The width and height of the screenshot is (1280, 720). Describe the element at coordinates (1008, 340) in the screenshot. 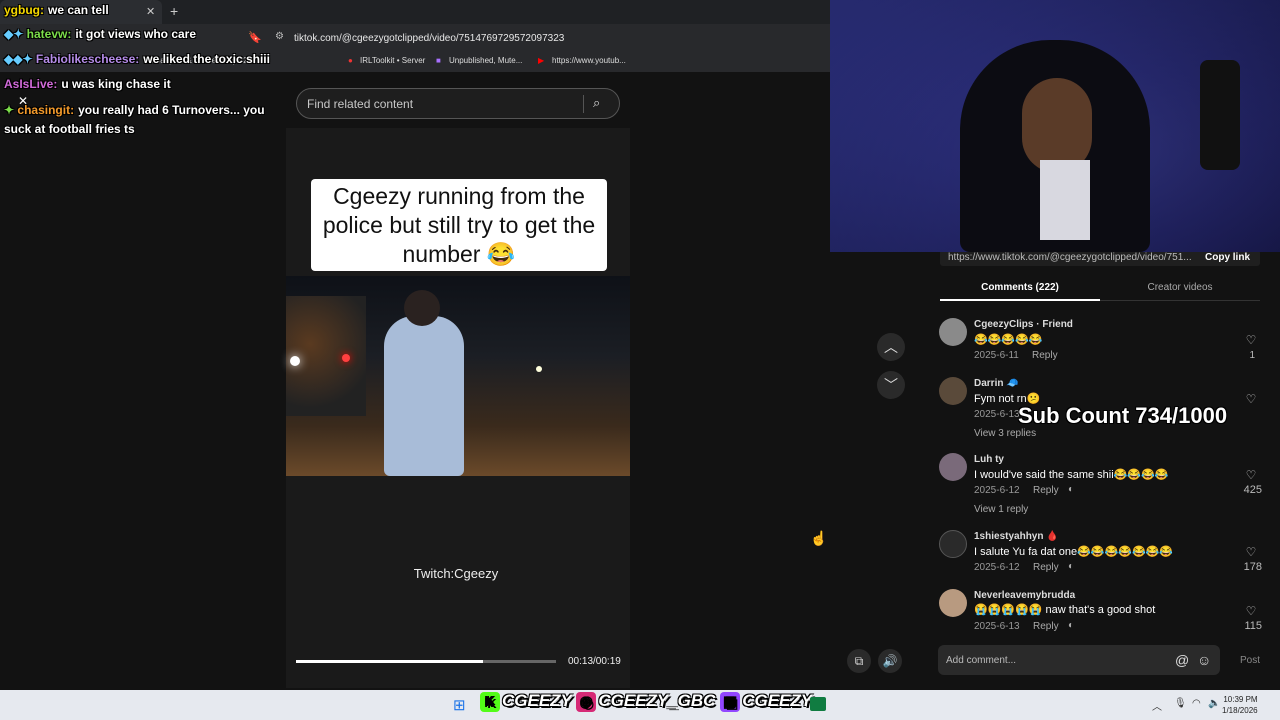

I see `comment-text: 😂😂😂😂😂` at that location.